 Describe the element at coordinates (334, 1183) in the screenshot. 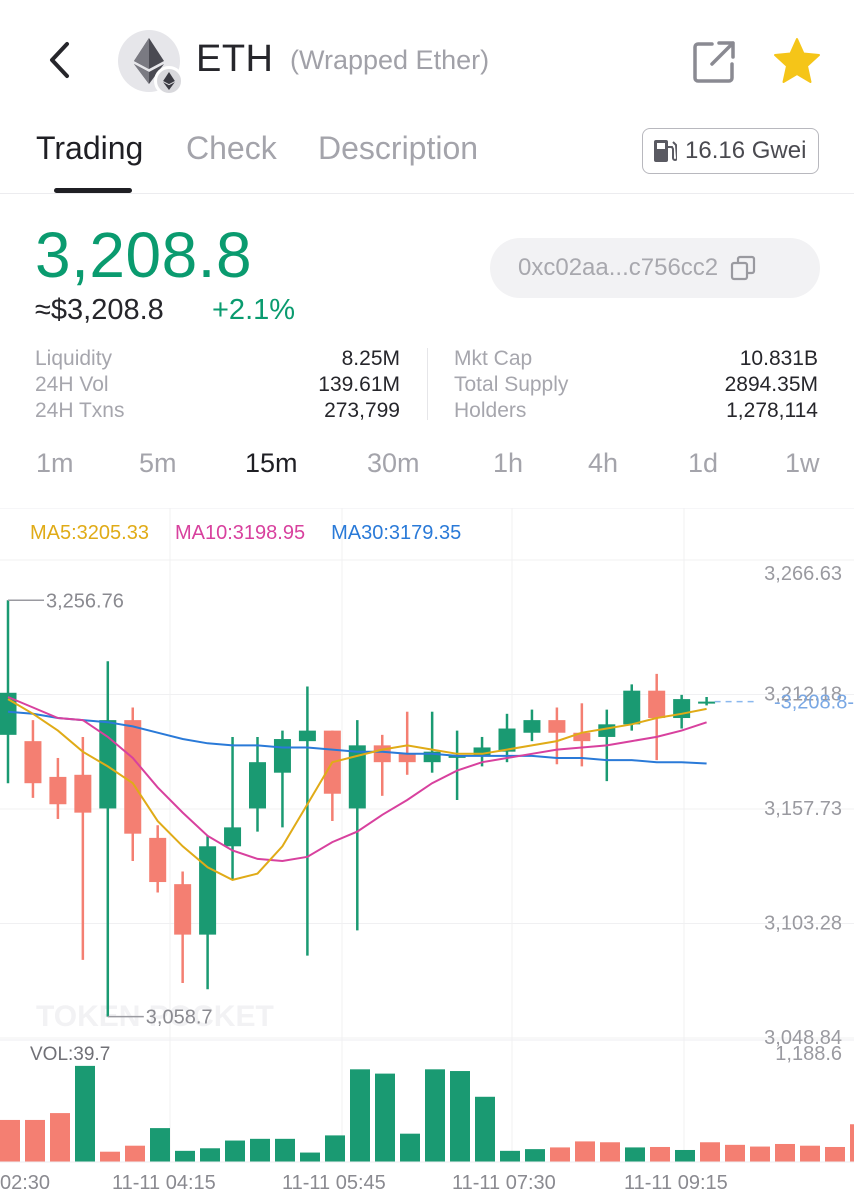

I see `x-tick-label: 11-11 05:45` at that location.